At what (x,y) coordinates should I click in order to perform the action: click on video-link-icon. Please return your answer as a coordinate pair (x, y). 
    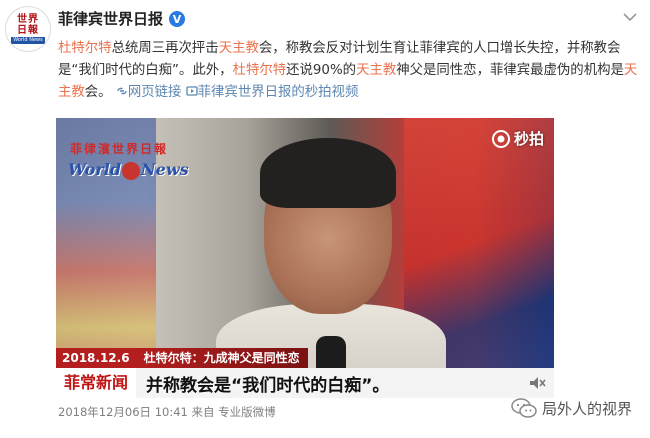
    Looking at the image, I should click on (192, 91).